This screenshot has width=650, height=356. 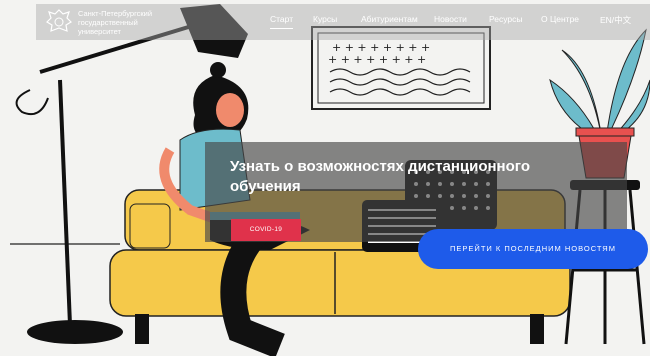 What do you see at coordinates (325, 21) in the screenshot?
I see `nav-courses: Курсы` at bounding box center [325, 21].